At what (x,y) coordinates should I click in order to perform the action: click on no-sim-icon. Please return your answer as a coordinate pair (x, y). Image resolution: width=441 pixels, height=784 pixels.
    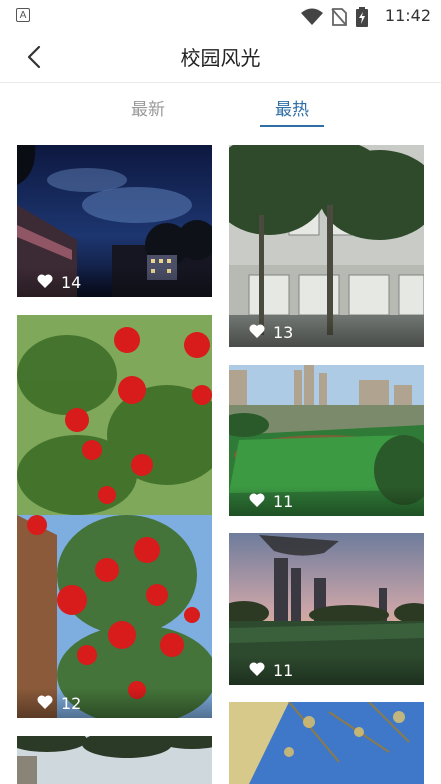
    Looking at the image, I should click on (339, 17).